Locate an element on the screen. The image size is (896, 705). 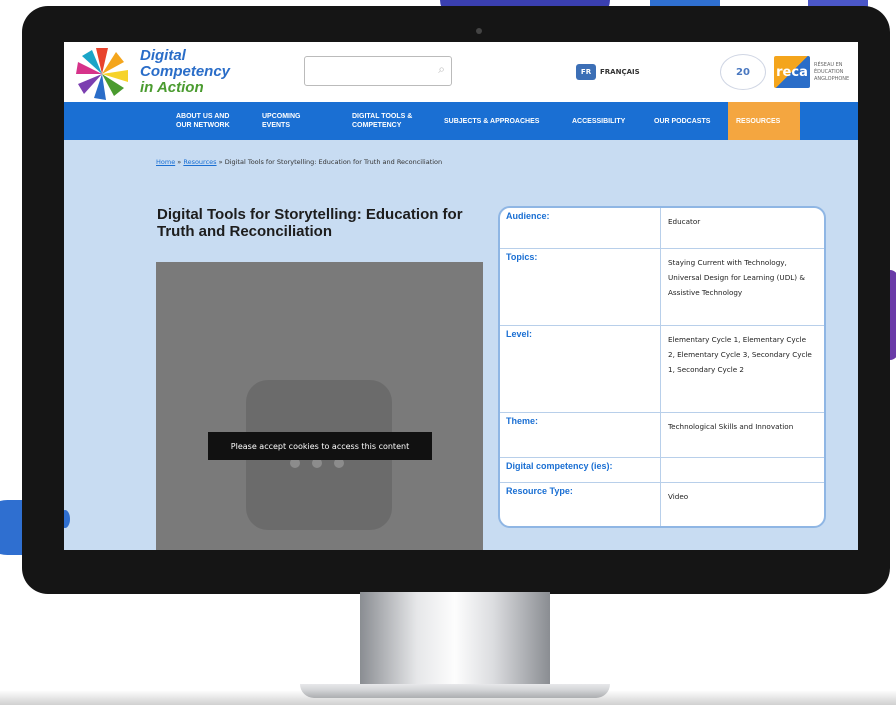
partner-logo: reca RÉSEAU EN ÉDUCATION ANGLOPHONE is located at coordinates (816, 72).